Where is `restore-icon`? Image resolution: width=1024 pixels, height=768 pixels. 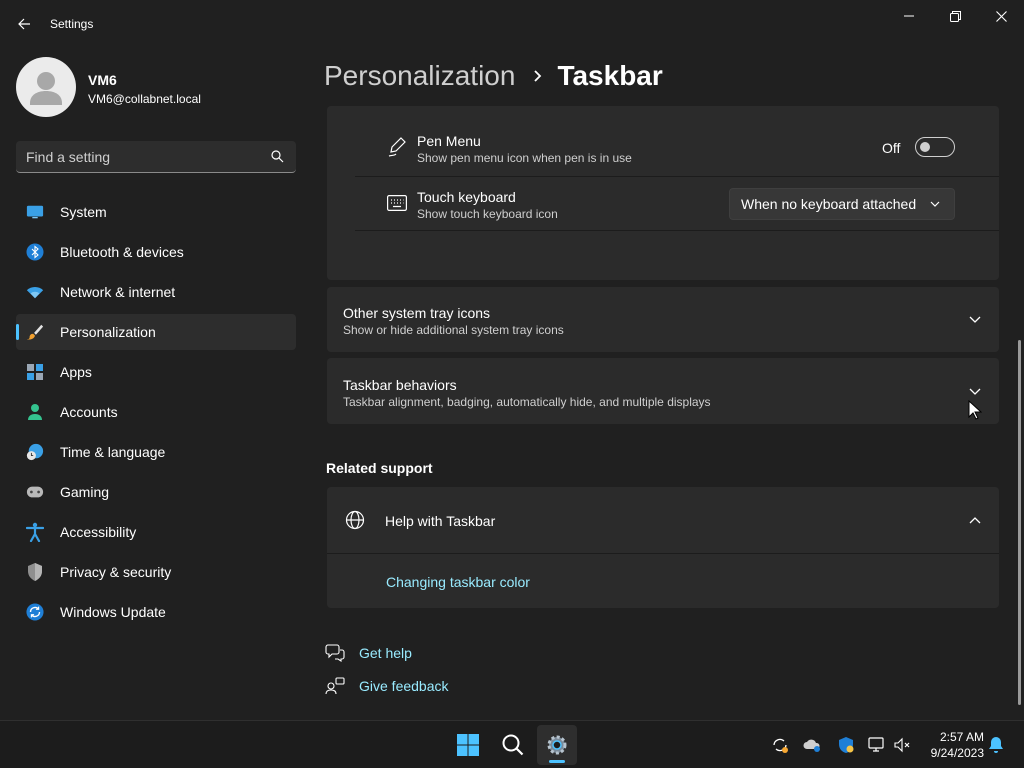
restore-icon is located at coordinates (955, 16).